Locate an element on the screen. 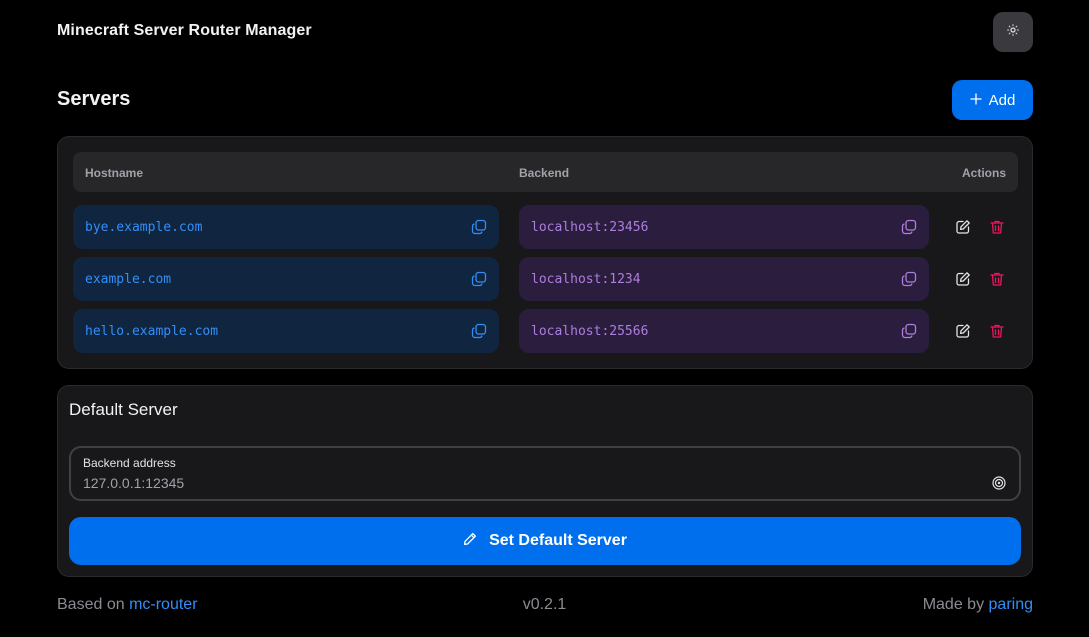 The height and width of the screenshot is (637, 1089). backend-cell: localhost:25566 is located at coordinates (724, 331).